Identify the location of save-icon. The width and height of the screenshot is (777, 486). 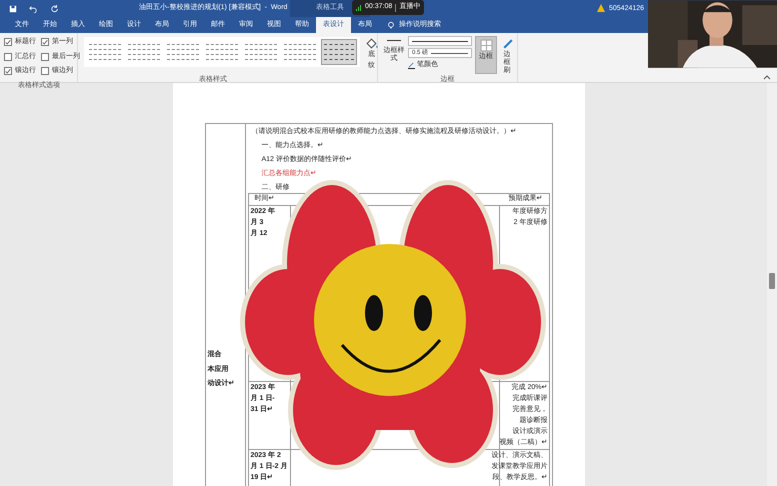
(13, 8).